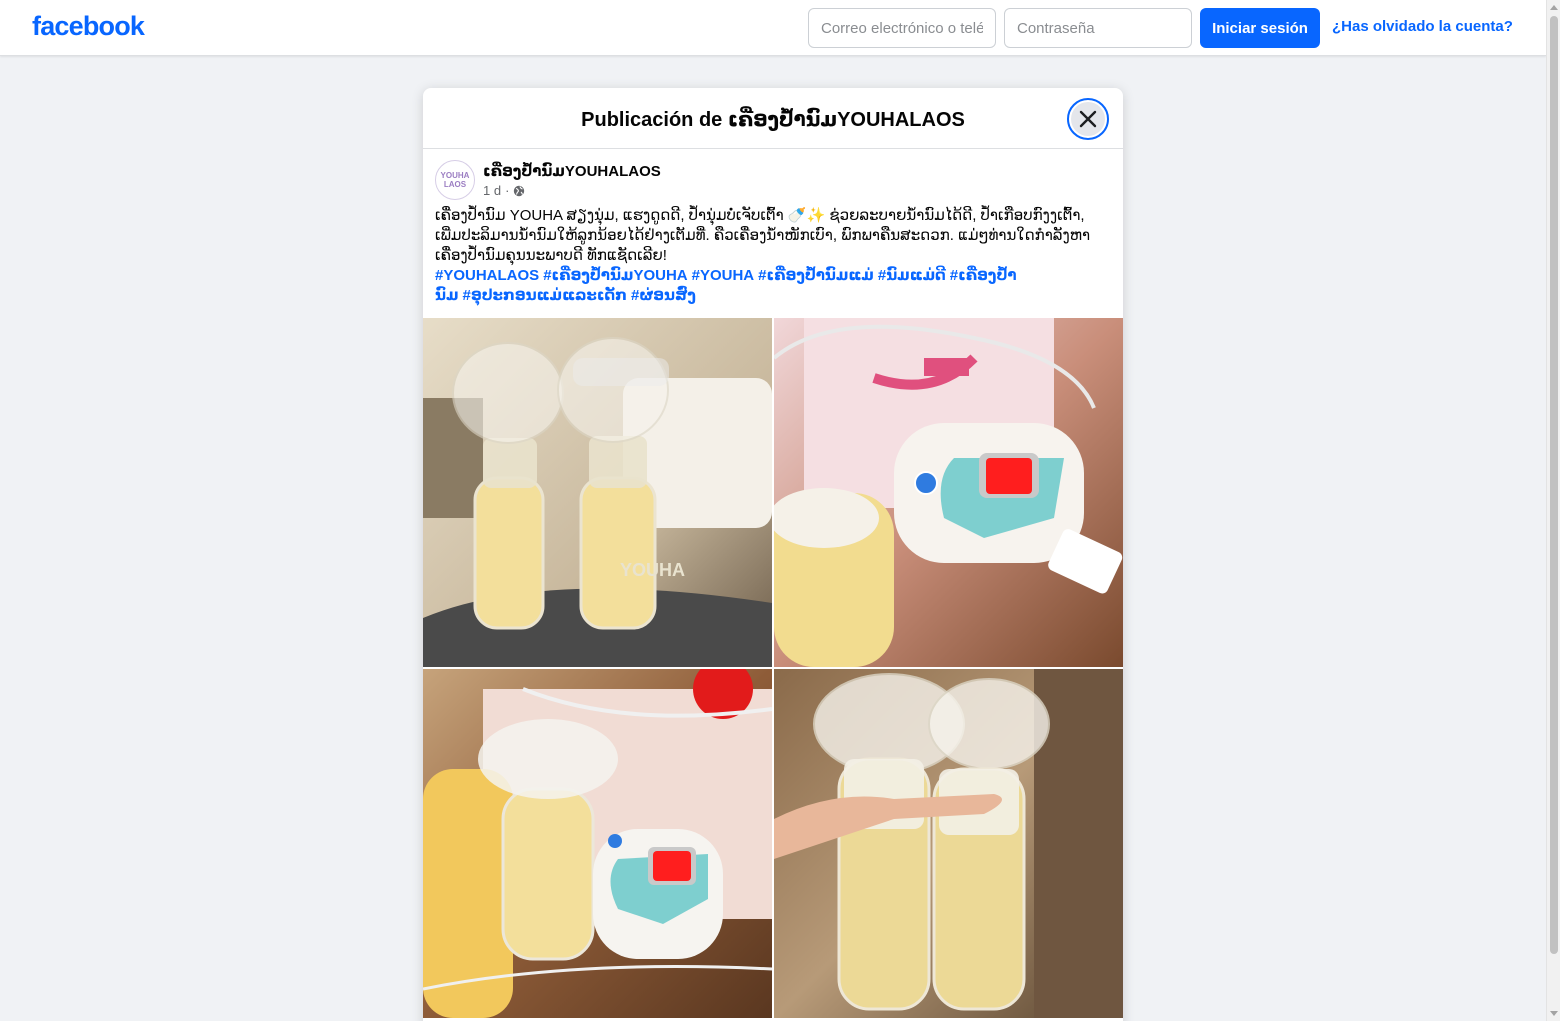 This screenshot has height=1021, width=1560. What do you see at coordinates (455, 184) in the screenshot?
I see `avatar-logo-text: LAOS` at bounding box center [455, 184].